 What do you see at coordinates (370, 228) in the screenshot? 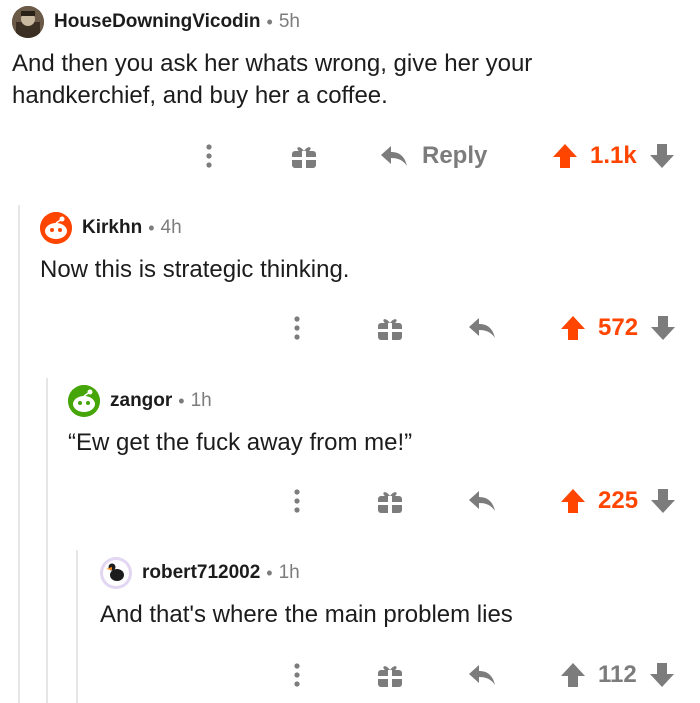
I see `comment-header: Kirkhn • 4h` at bounding box center [370, 228].